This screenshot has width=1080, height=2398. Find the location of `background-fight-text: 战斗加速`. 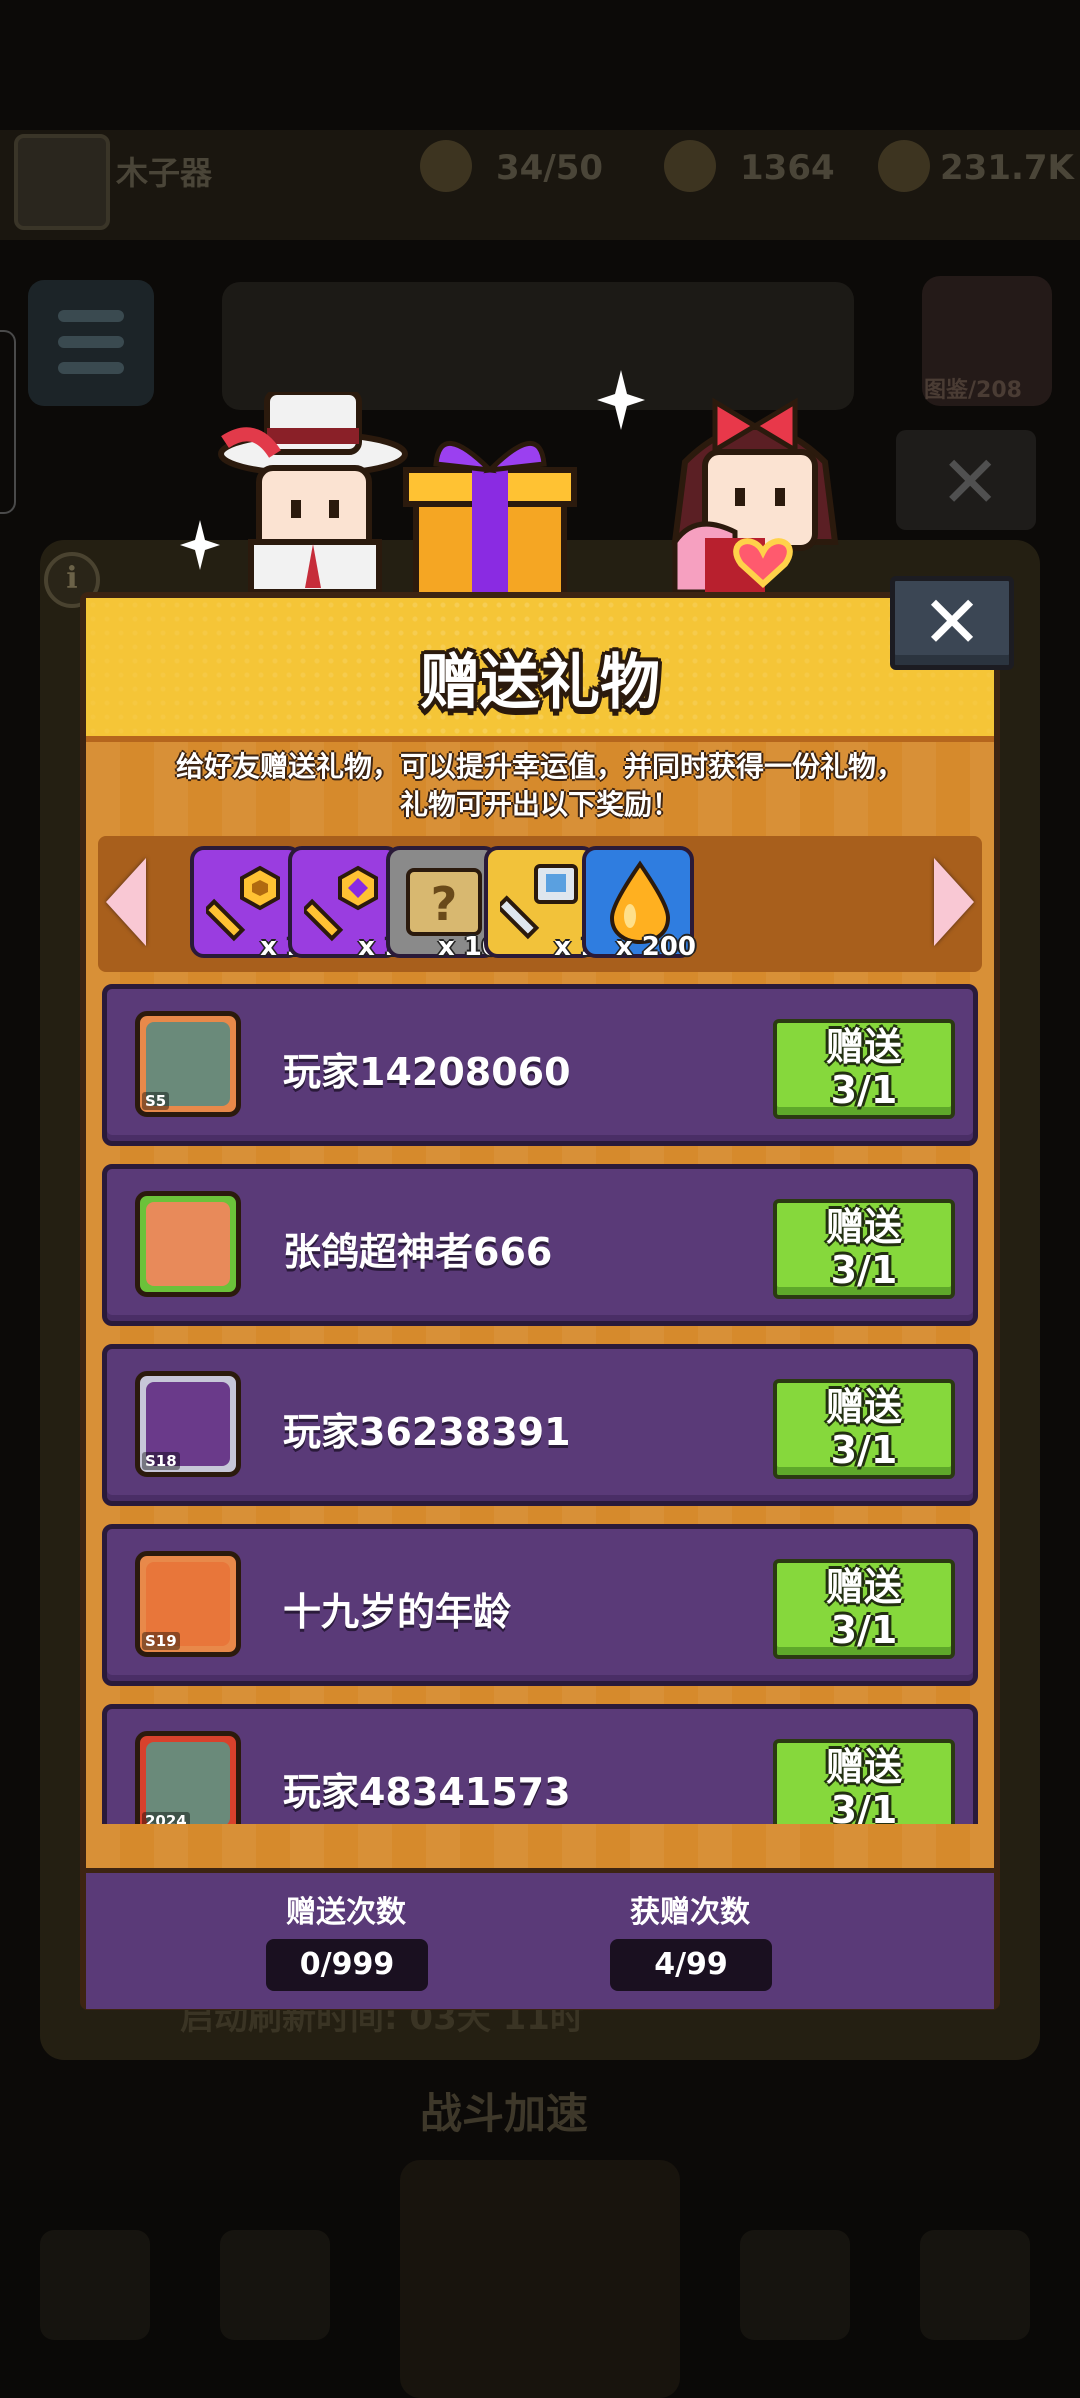

background-fight-text: 战斗加速 is located at coordinates (504, 2113).